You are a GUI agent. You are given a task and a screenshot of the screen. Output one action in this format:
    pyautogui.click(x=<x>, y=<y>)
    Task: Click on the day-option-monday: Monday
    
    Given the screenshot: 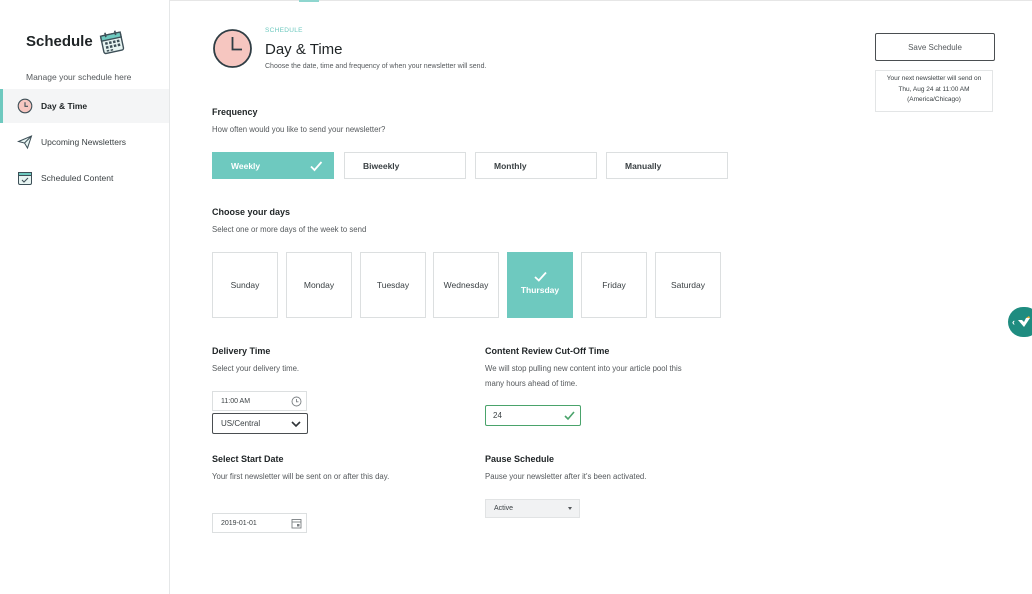 What is the action you would take?
    pyautogui.click(x=319, y=285)
    